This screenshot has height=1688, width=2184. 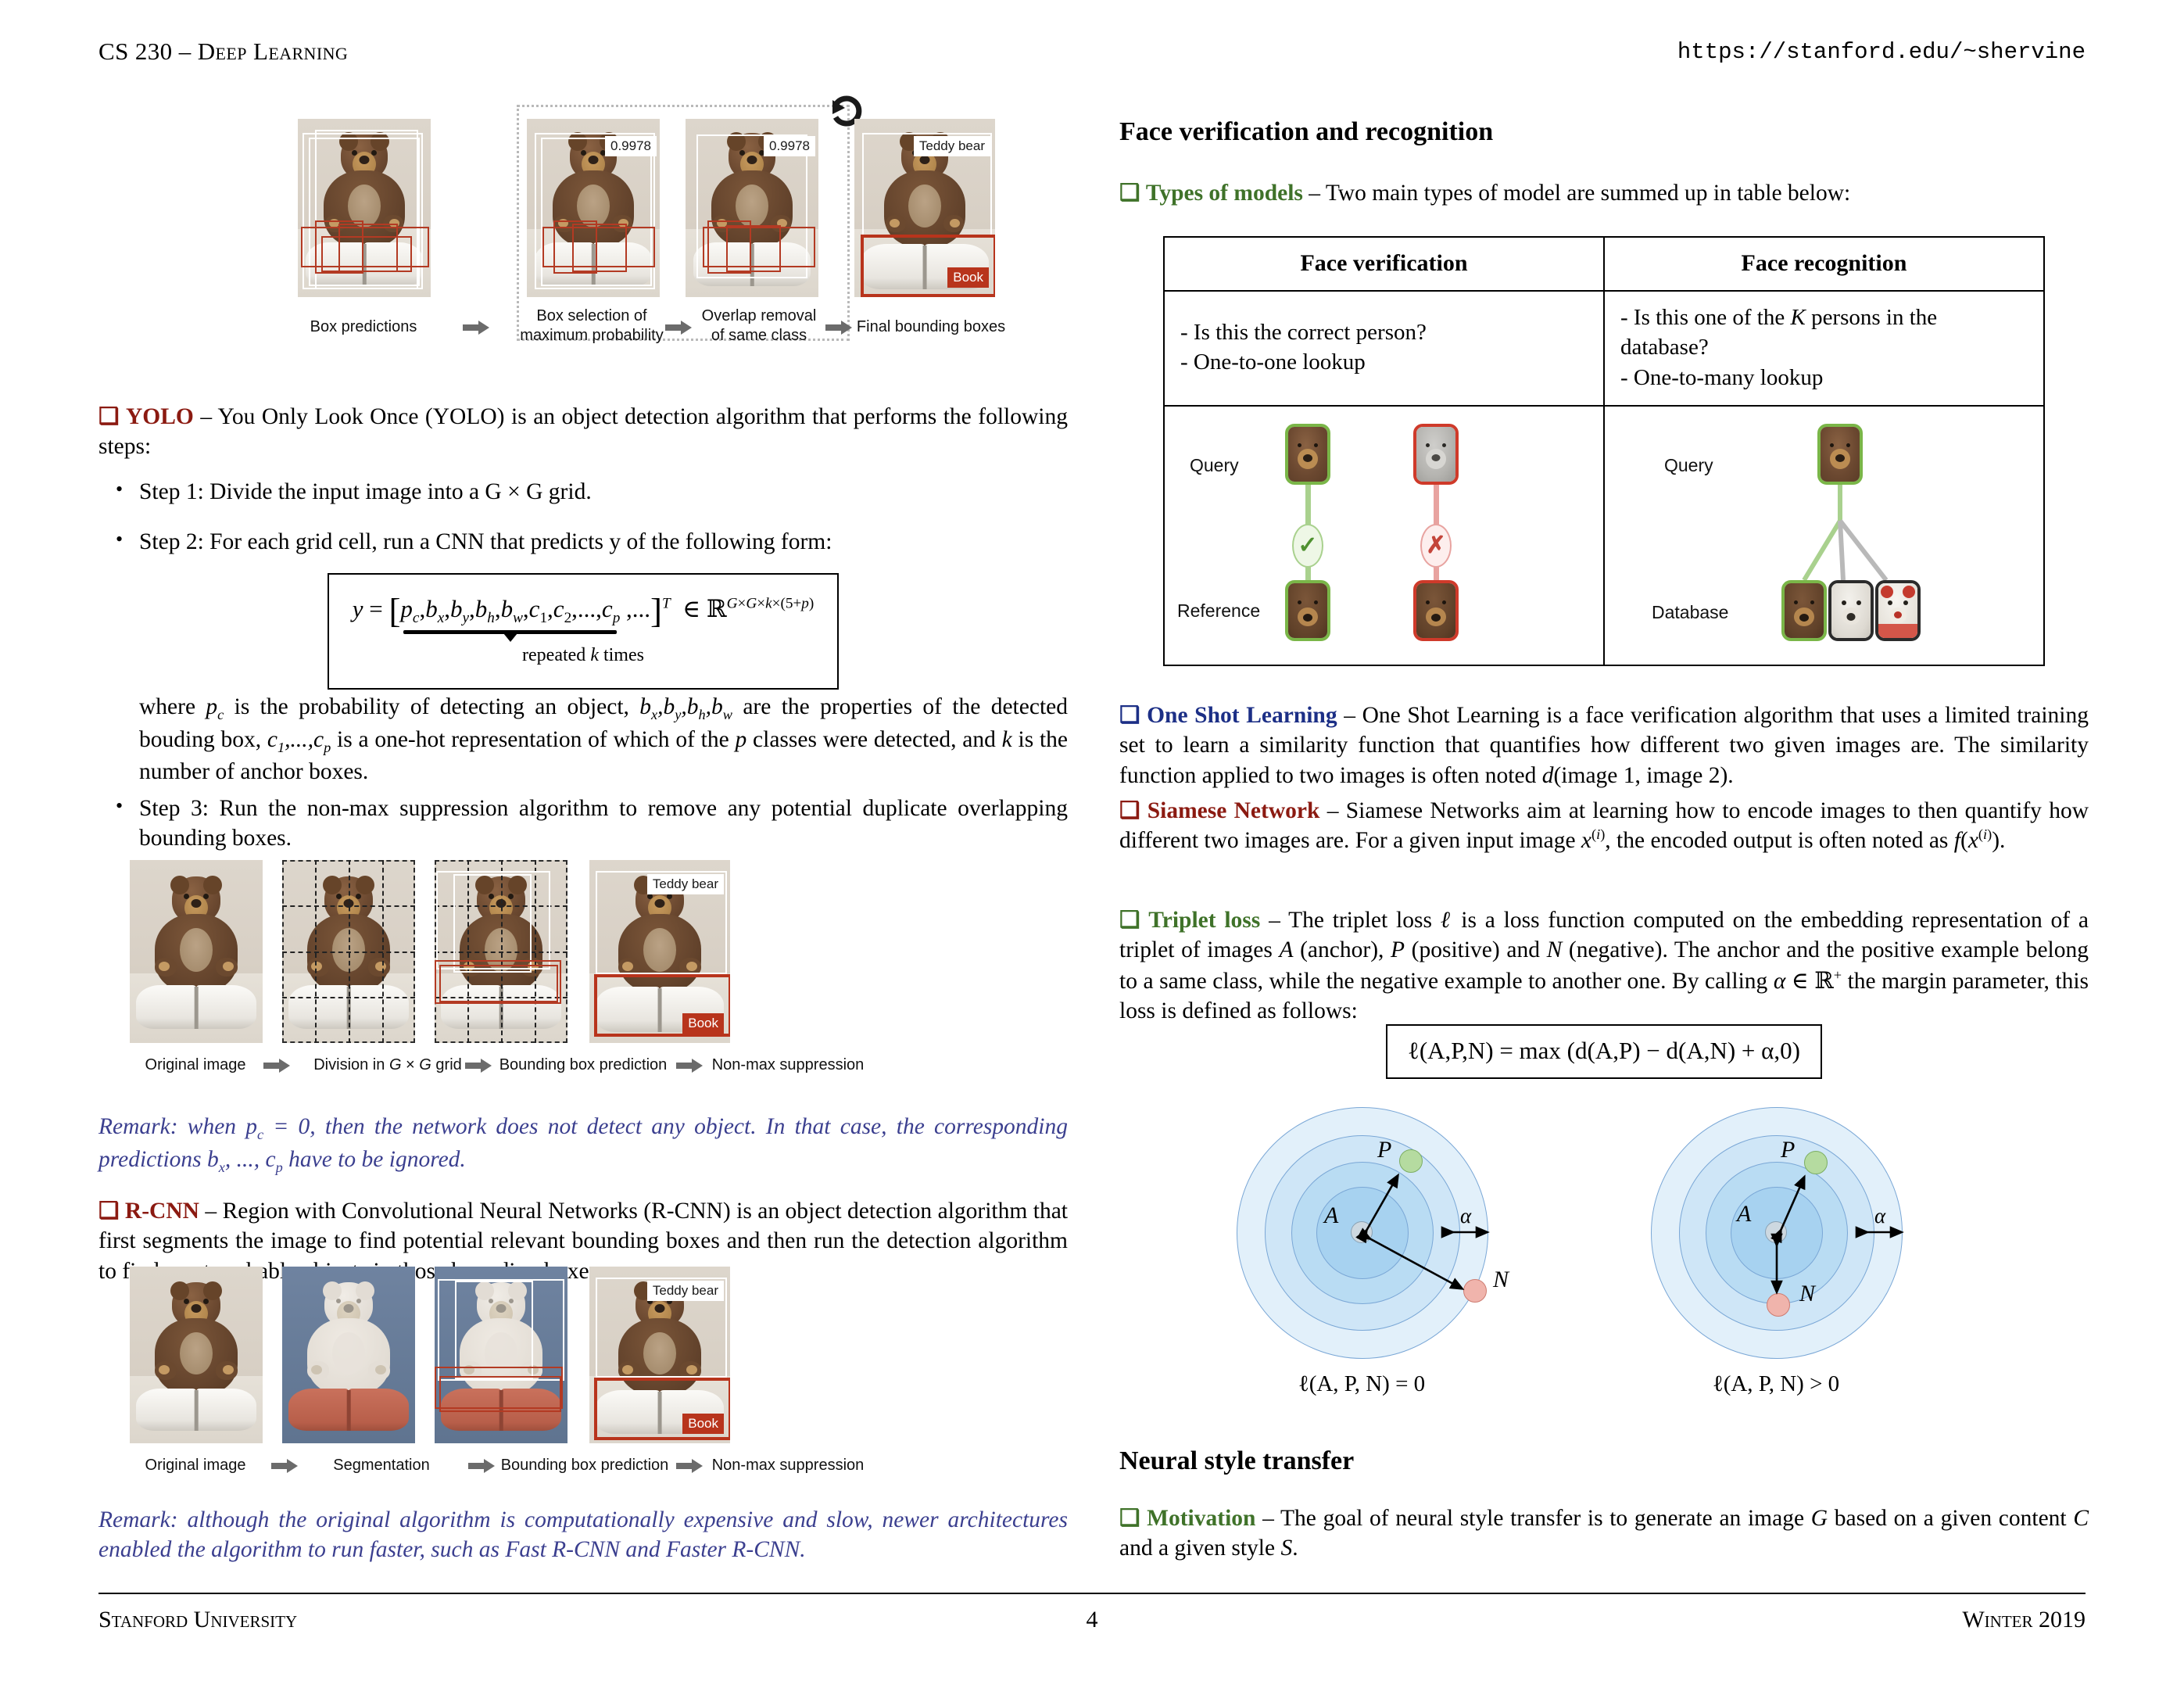 I want to click on rcnn-panel-segmentation, so click(x=348, y=1355).